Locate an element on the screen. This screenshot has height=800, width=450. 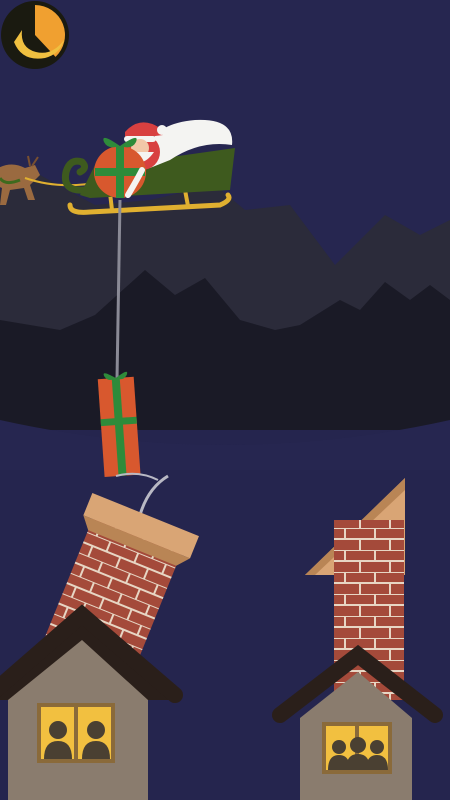
moon-timer-icon is located at coordinates (35, 35).